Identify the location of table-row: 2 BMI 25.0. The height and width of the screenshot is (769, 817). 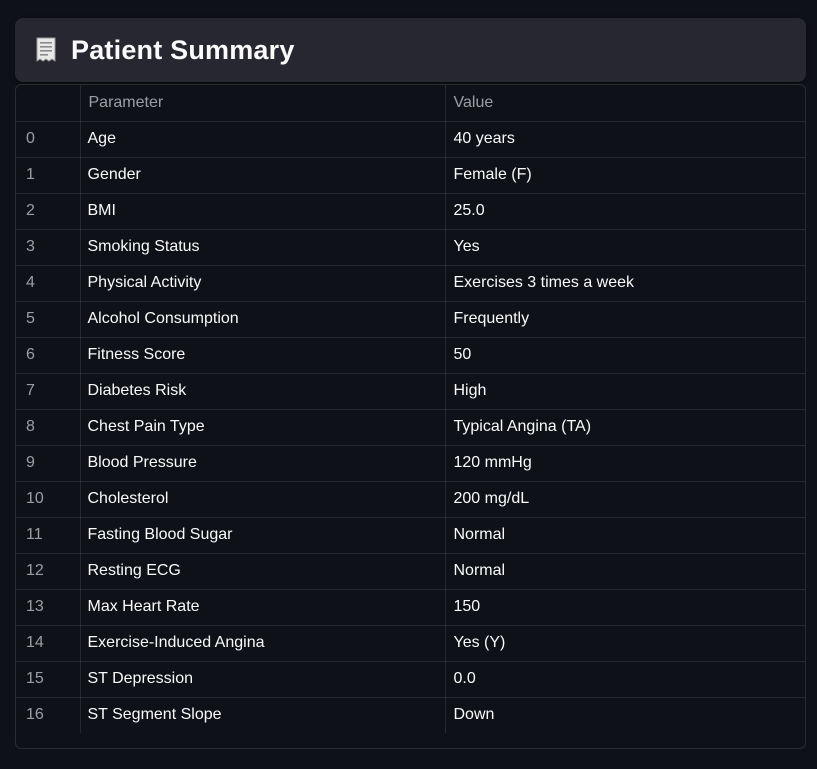
(410, 211).